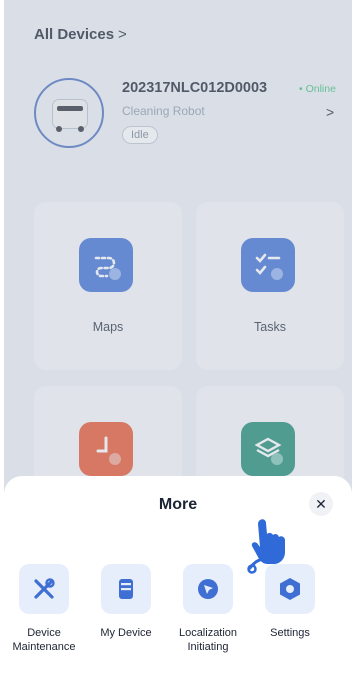  What do you see at coordinates (44, 589) in the screenshot?
I see `wrench-icon` at bounding box center [44, 589].